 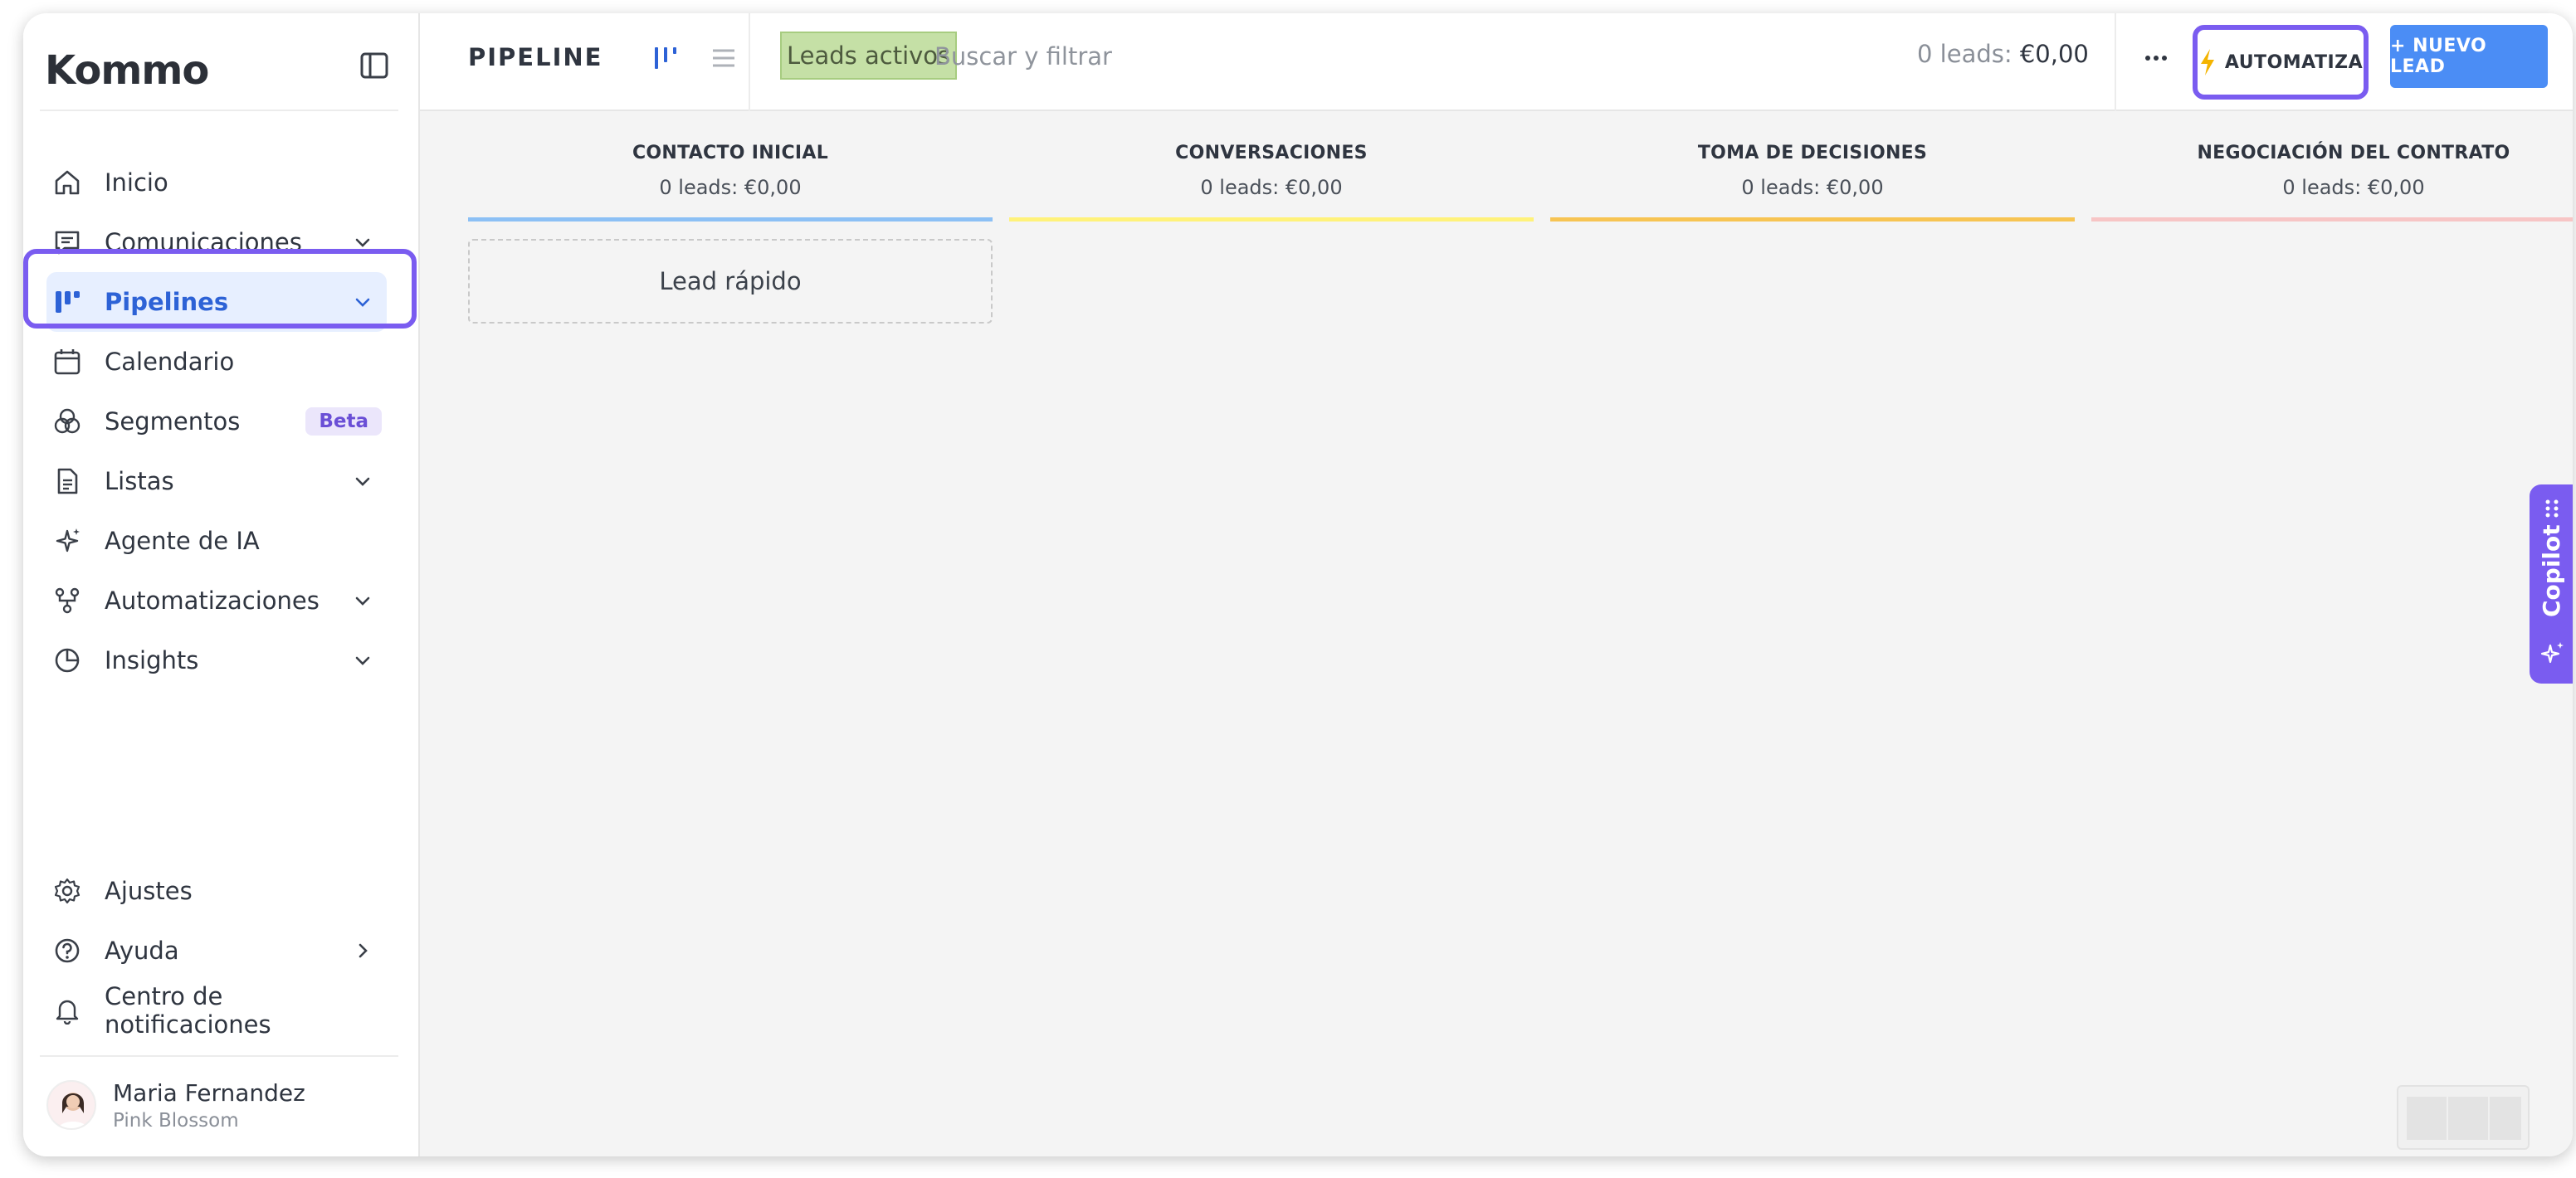 I want to click on user-name: Maria Fernandez, so click(x=209, y=1092).